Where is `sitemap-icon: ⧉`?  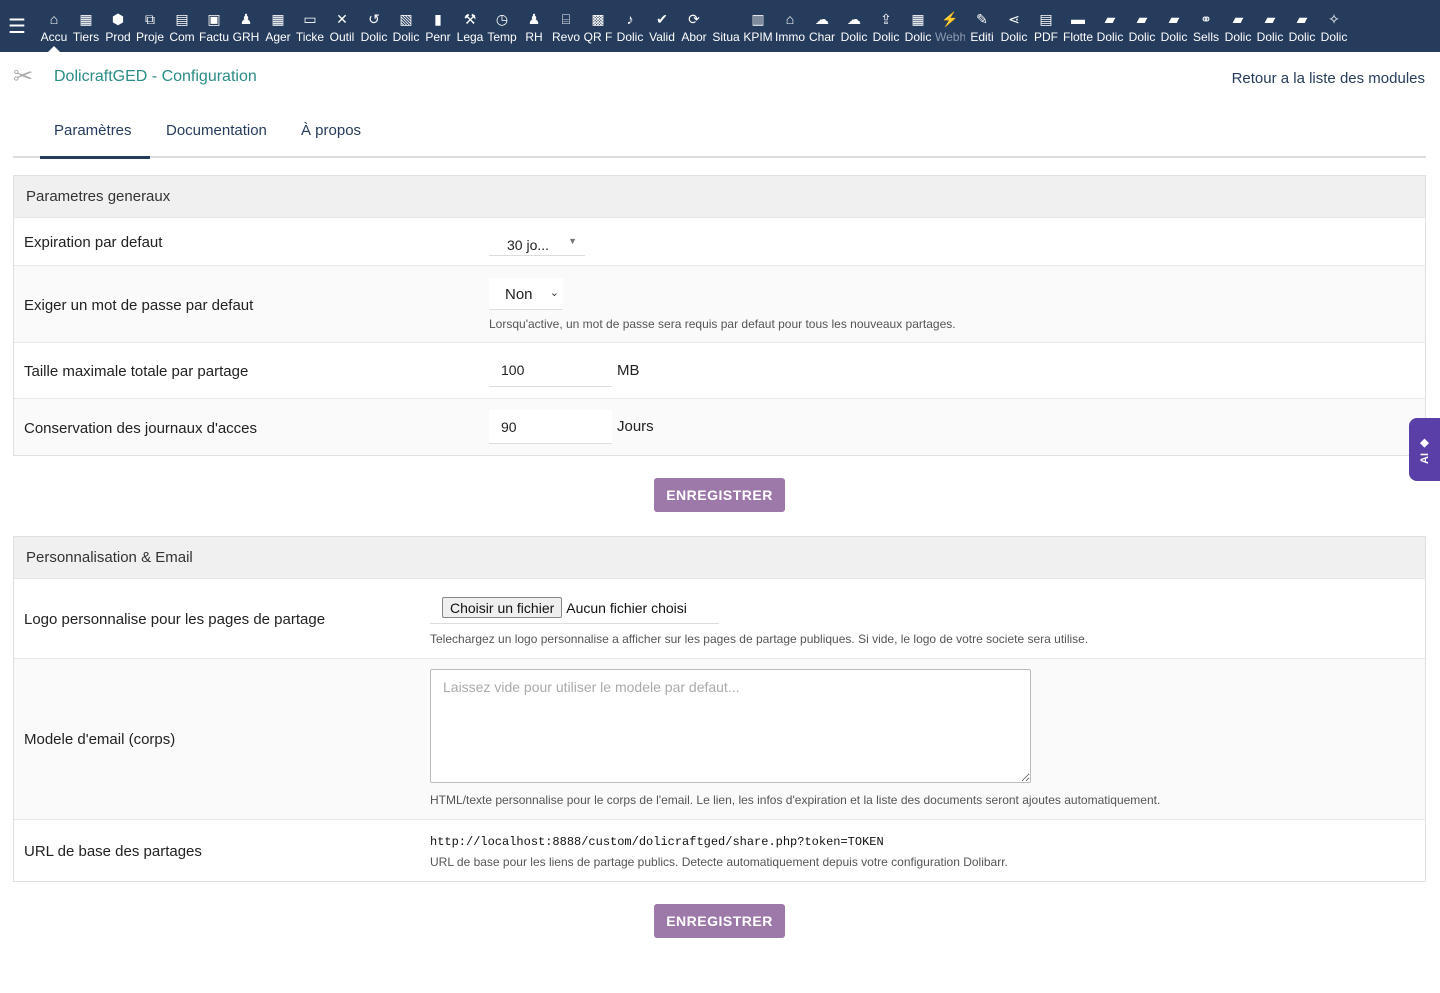 sitemap-icon: ⧉ is located at coordinates (150, 19).